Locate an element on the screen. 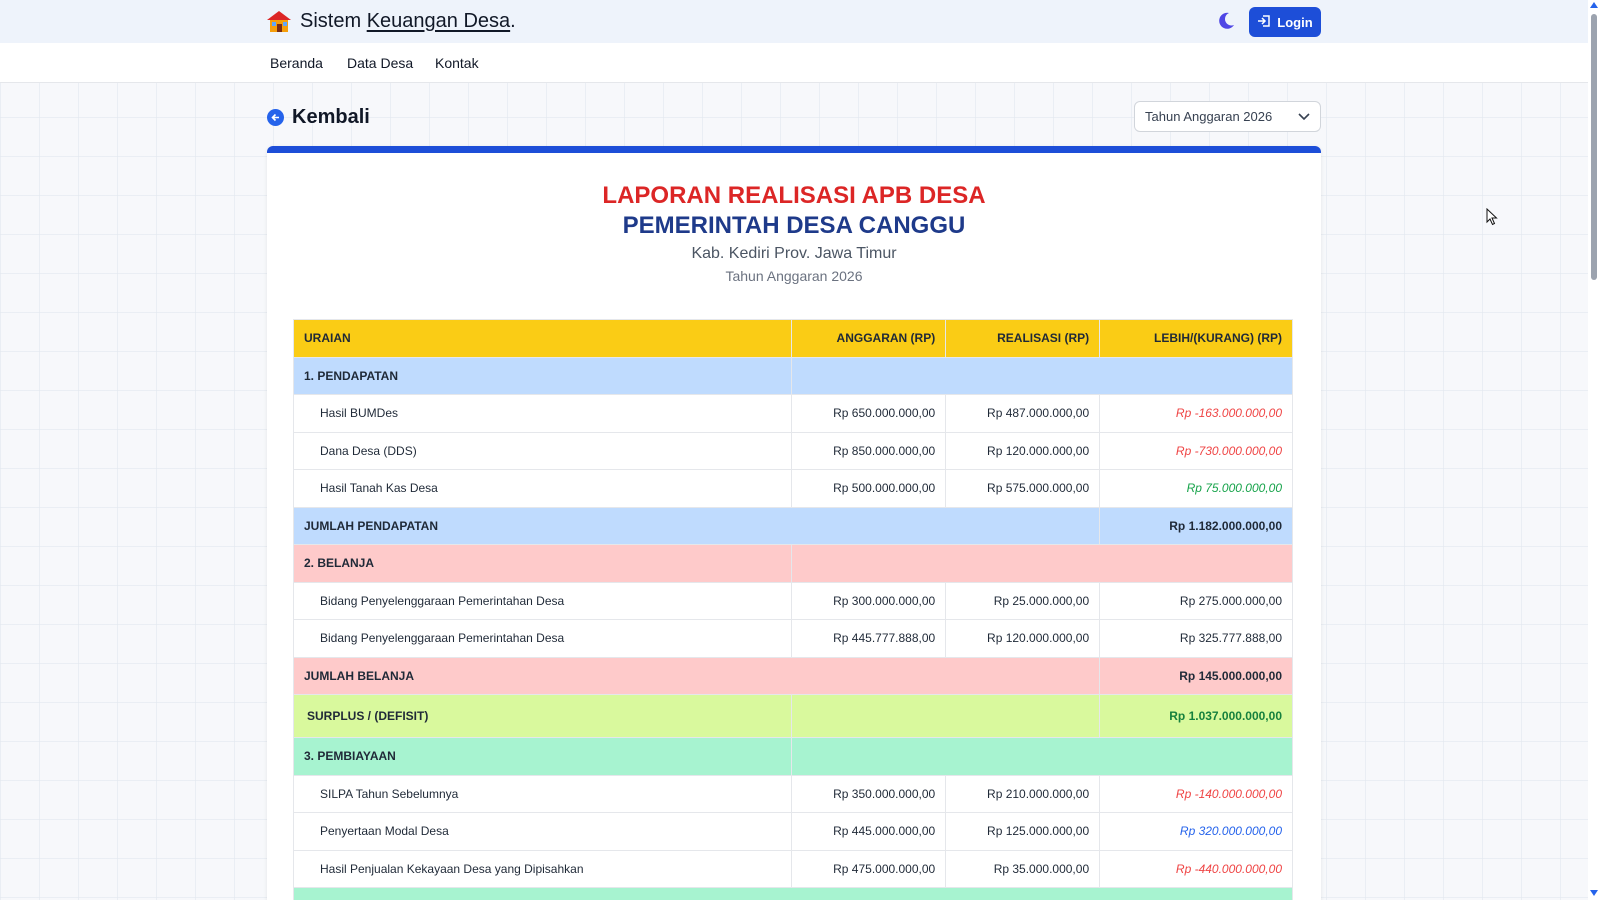  chevron-down-icon is located at coordinates (1304, 116).